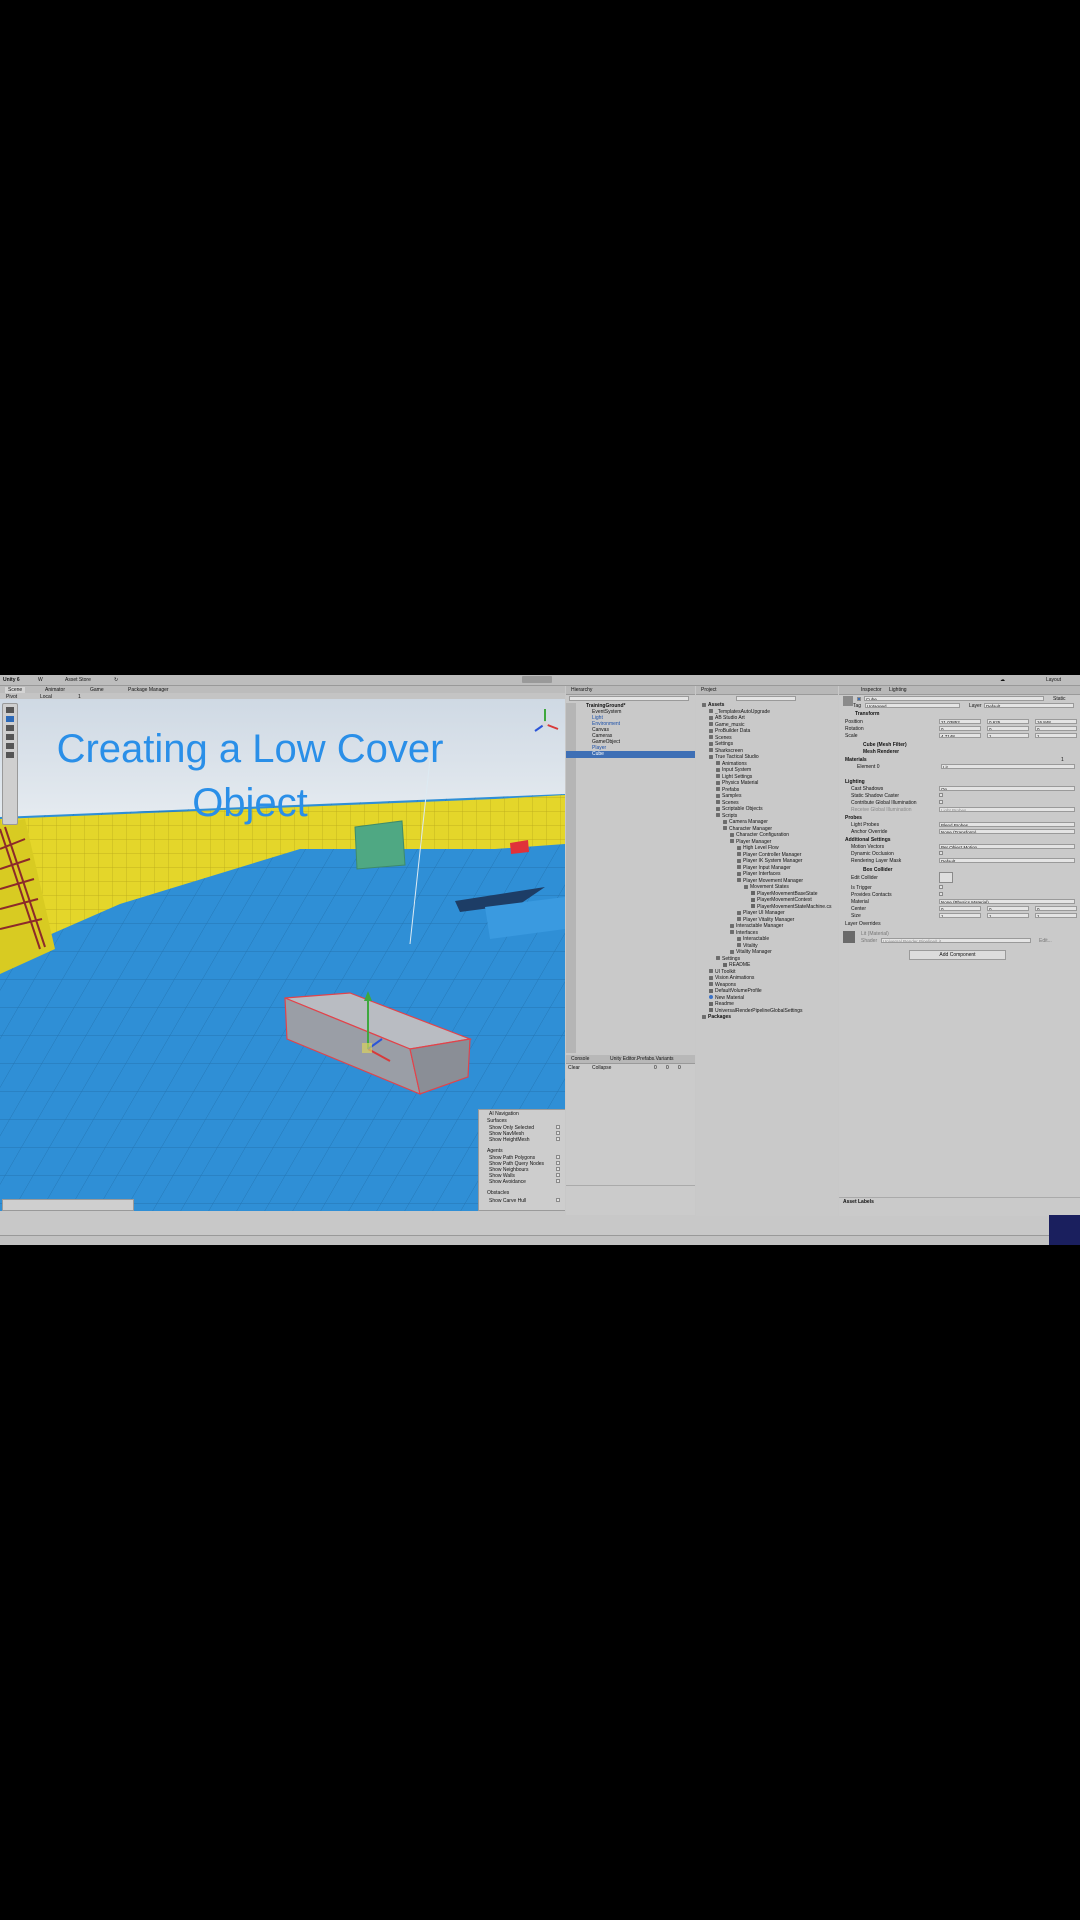  What do you see at coordinates (10, 710) in the screenshot?
I see `hand-tool-icon` at bounding box center [10, 710].